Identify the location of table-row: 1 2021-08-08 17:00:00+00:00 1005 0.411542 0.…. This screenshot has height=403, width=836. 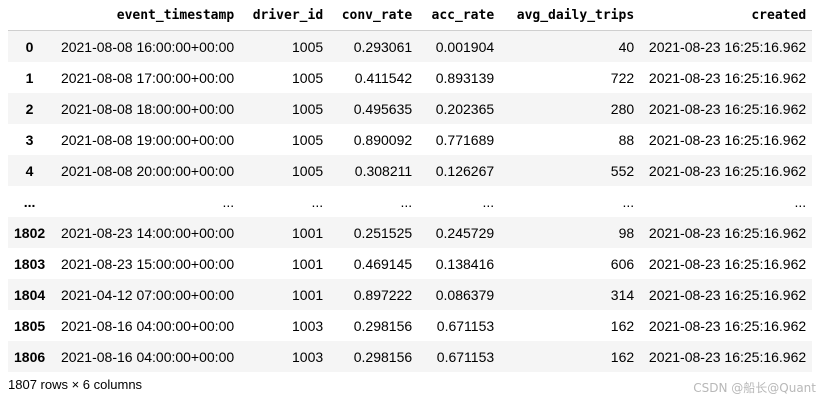
(410, 77).